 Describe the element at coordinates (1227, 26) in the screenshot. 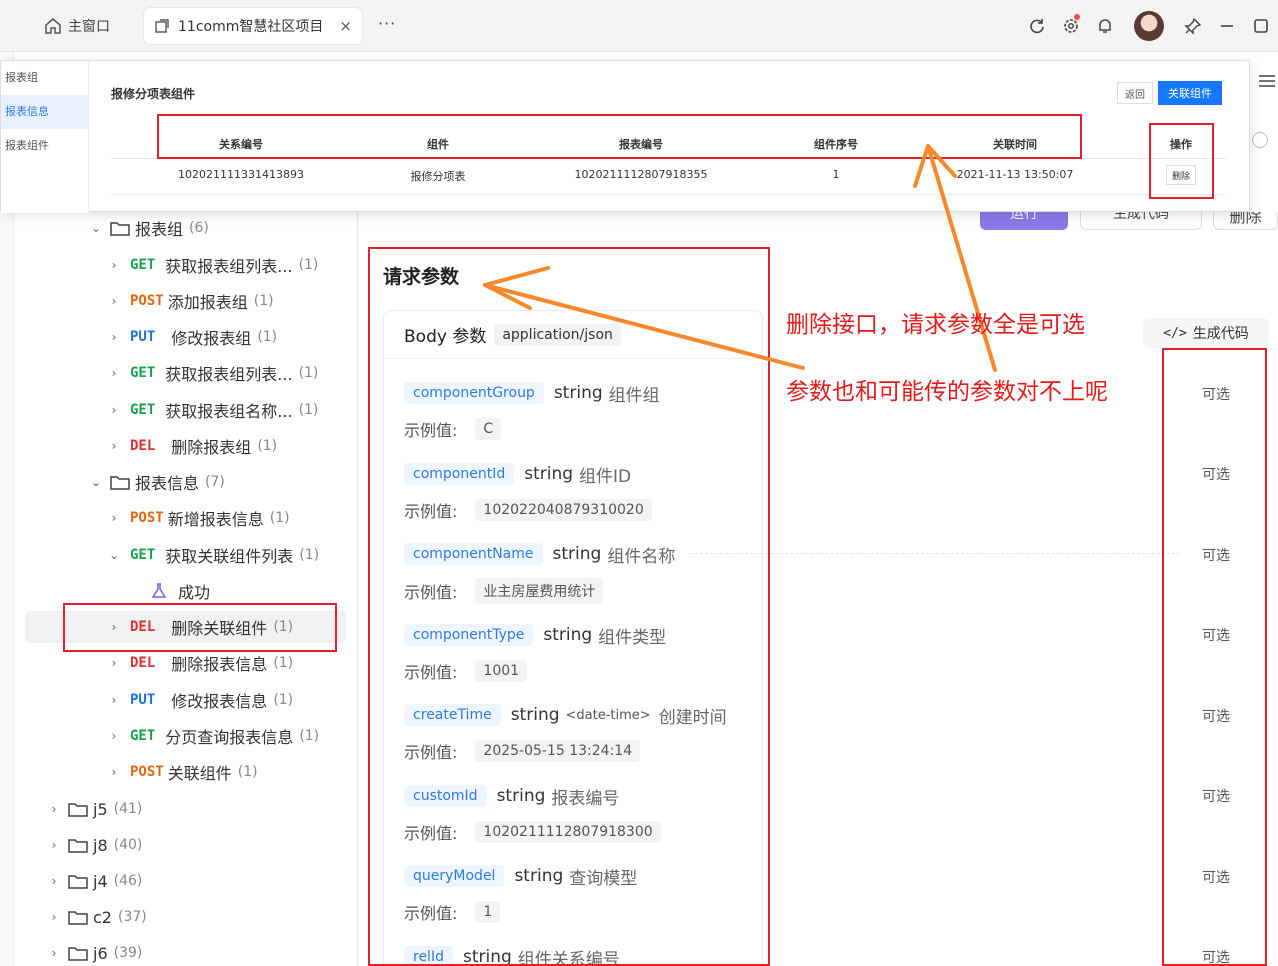

I see `minimize-icon` at that location.